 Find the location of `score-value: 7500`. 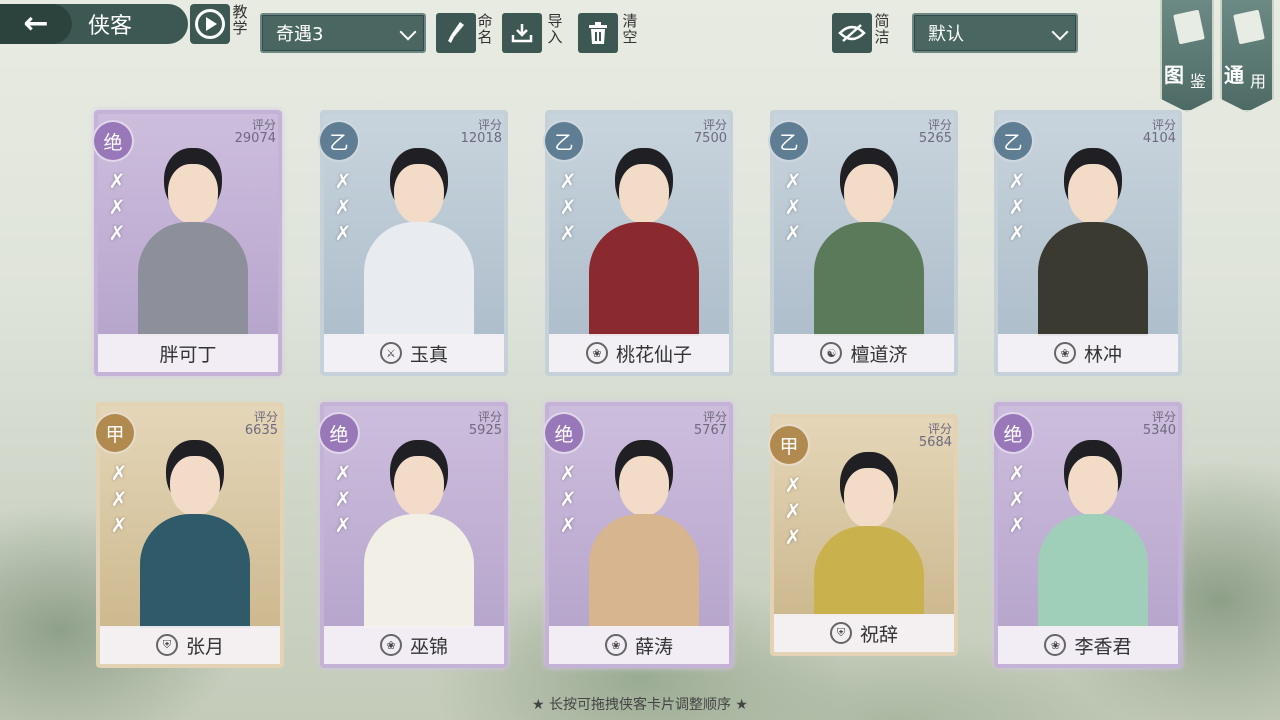

score-value: 7500 is located at coordinates (710, 138).